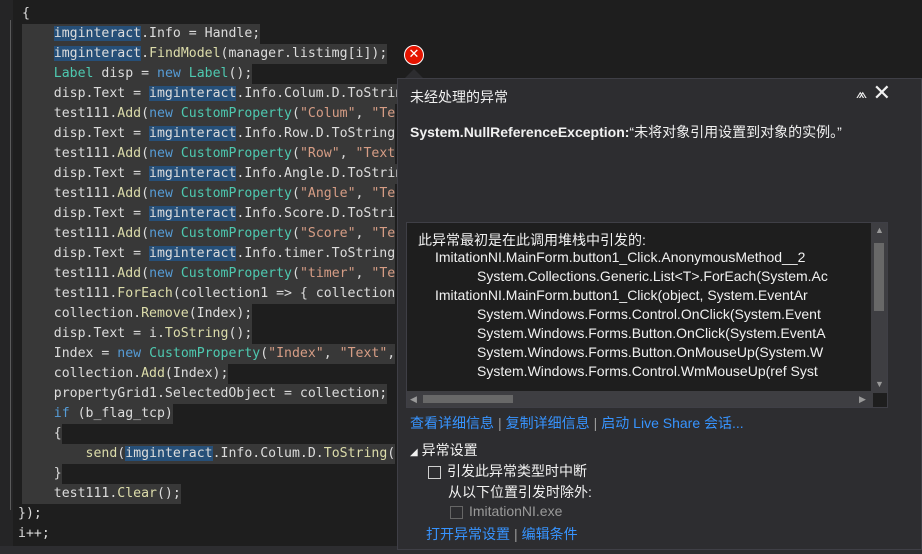 The image size is (922, 554). I want to click on open-exception-settings-link: 打开异常设置, so click(468, 534).